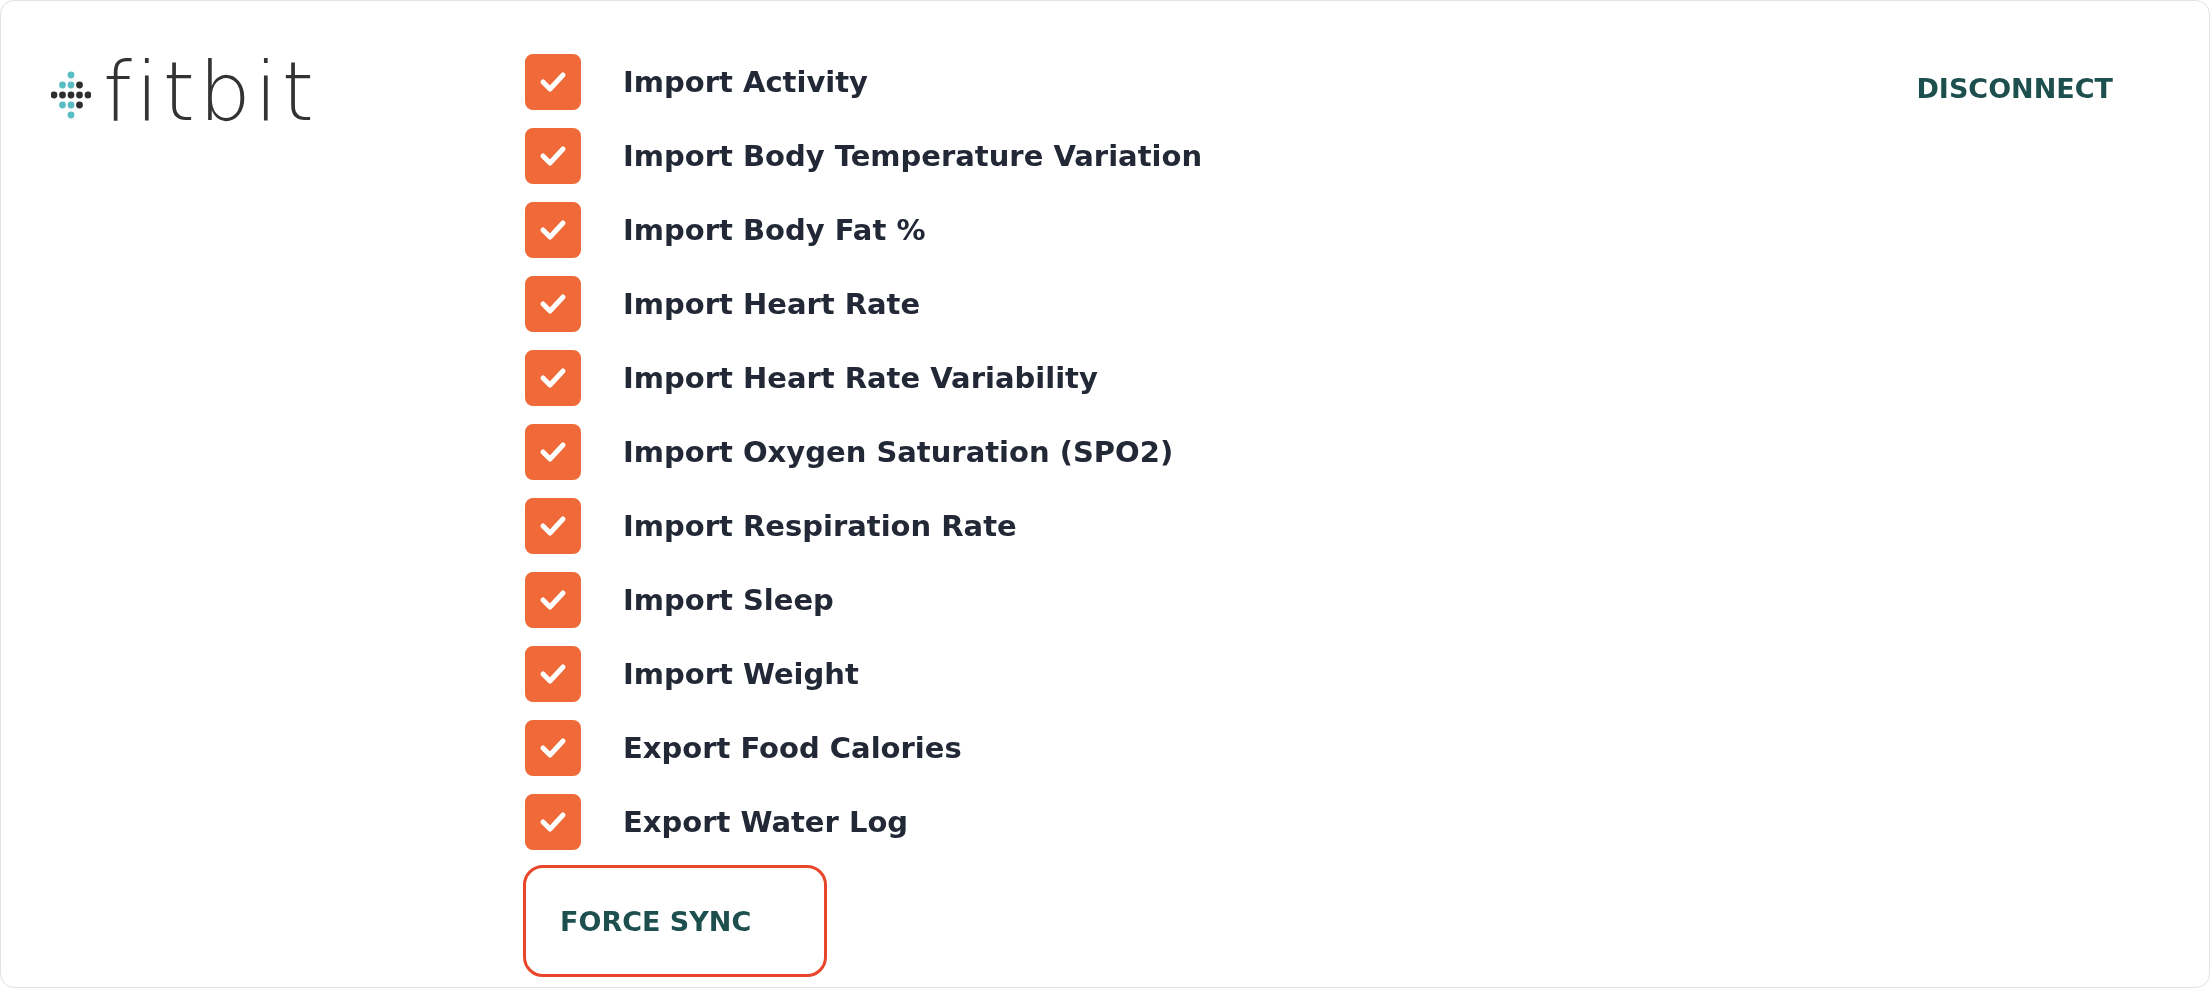 This screenshot has width=2212, height=990. I want to click on option-label: Import Body Fat %, so click(774, 230).